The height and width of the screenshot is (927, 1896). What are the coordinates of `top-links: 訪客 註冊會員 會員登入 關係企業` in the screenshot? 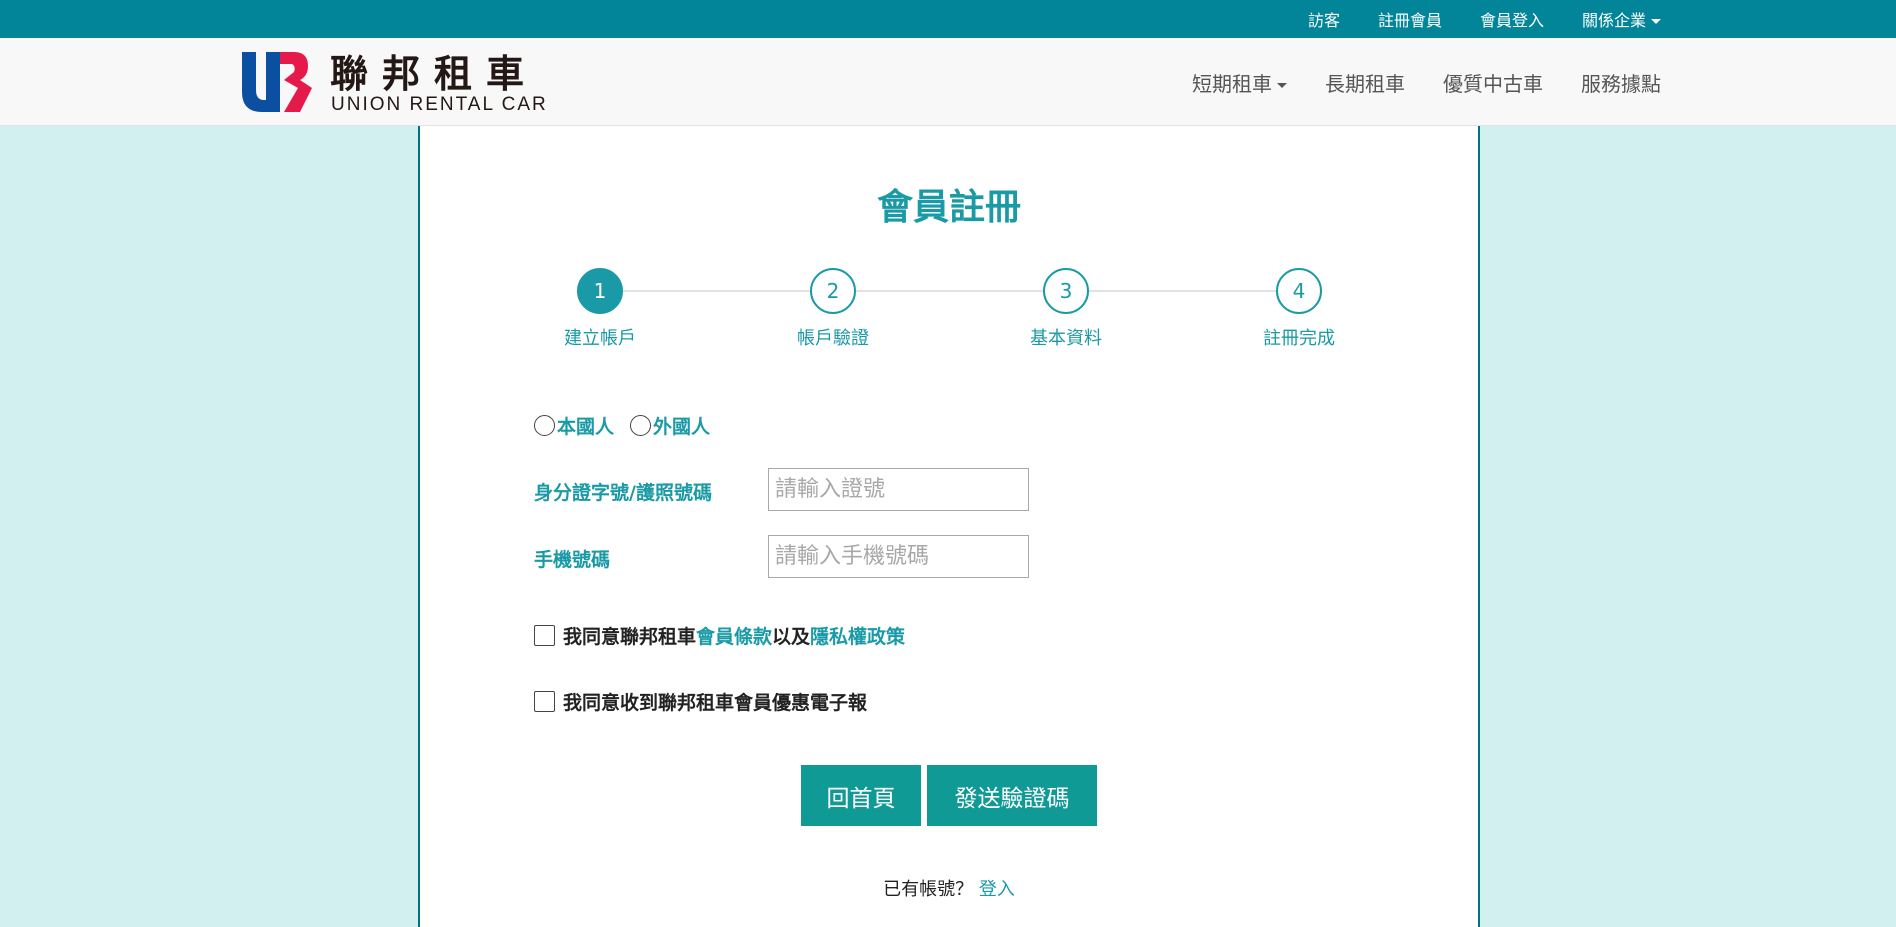 It's located at (1484, 19).